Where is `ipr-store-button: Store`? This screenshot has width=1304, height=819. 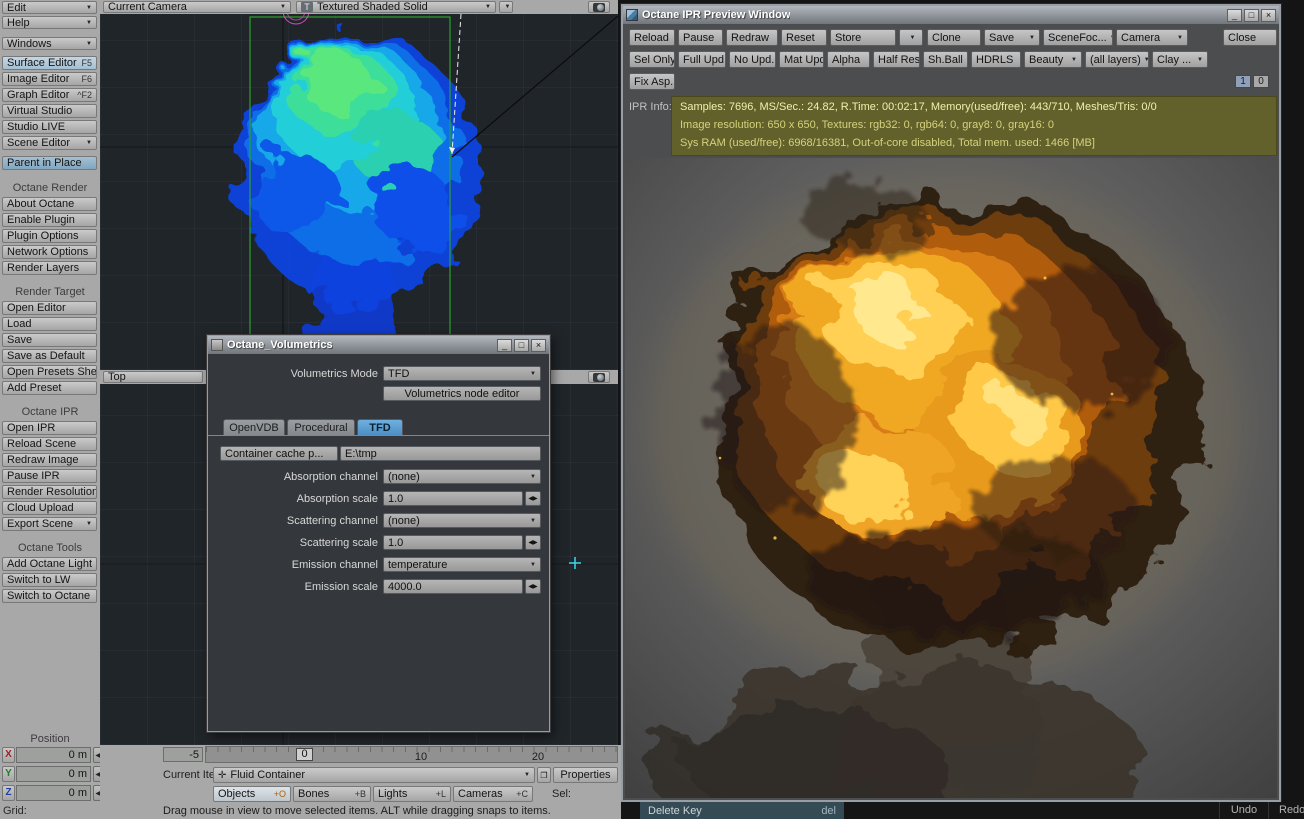 ipr-store-button: Store is located at coordinates (863, 37).